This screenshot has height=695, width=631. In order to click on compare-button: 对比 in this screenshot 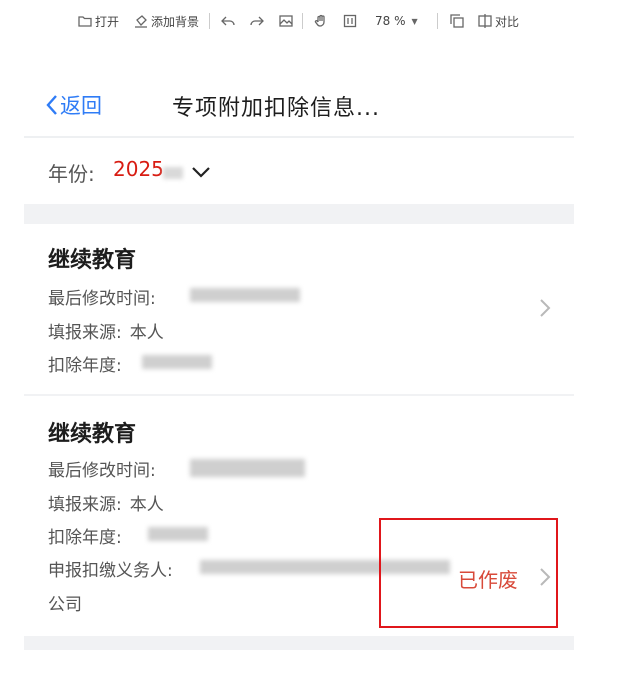, I will do `click(498, 21)`.